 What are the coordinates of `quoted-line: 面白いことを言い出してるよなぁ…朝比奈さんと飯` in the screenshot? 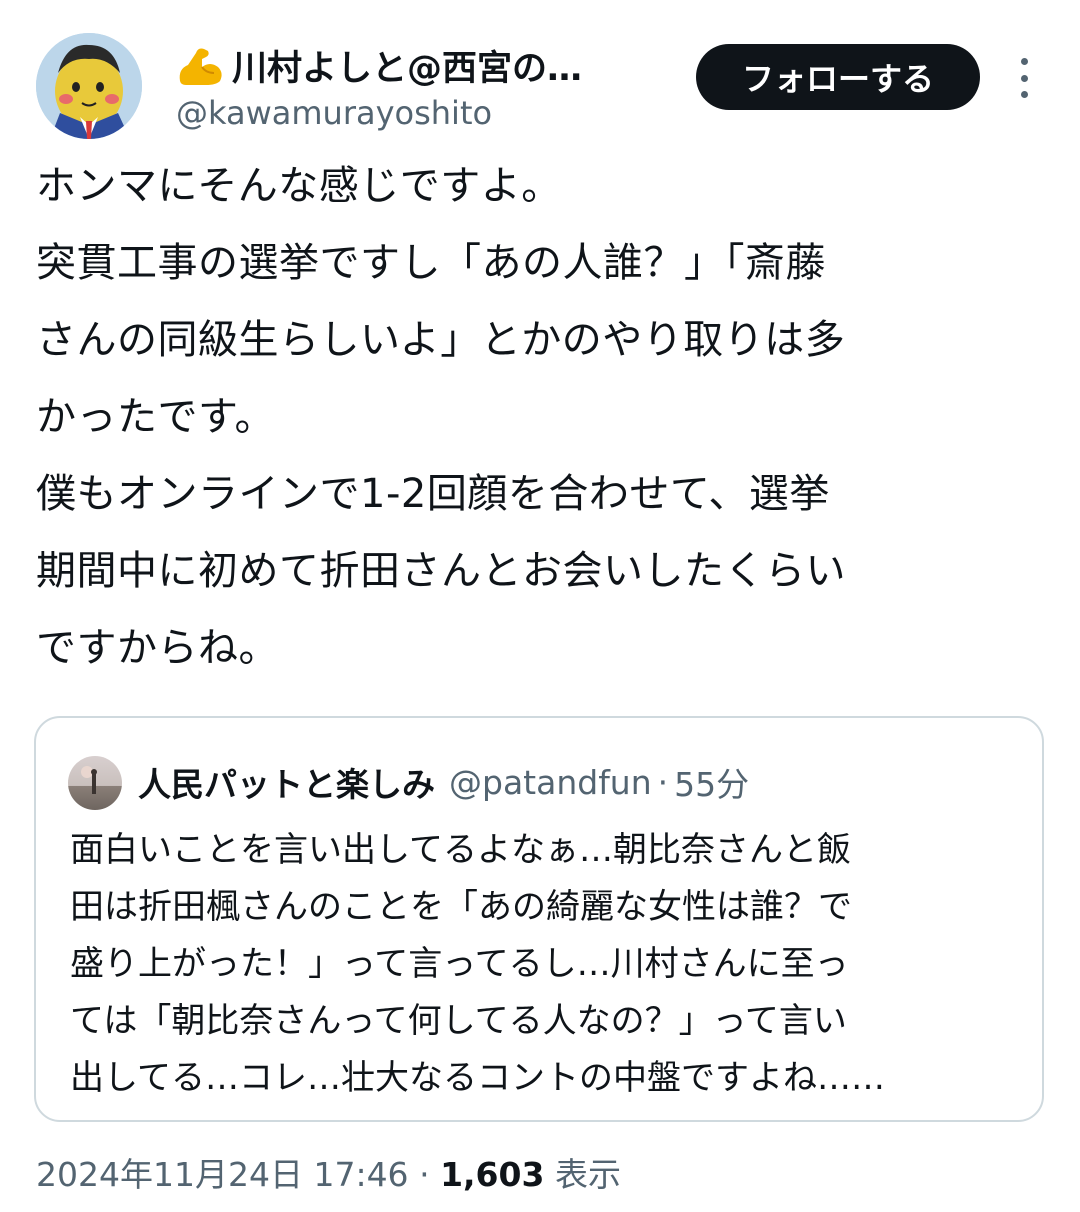 It's located at (460, 850).